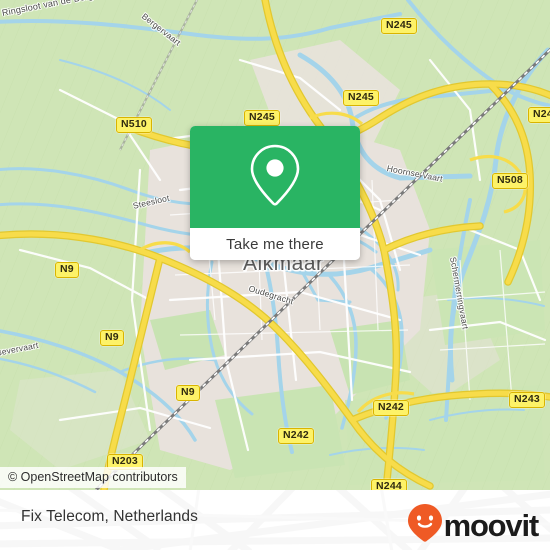  I want to click on moovit-wordmark: moovit, so click(491, 525).